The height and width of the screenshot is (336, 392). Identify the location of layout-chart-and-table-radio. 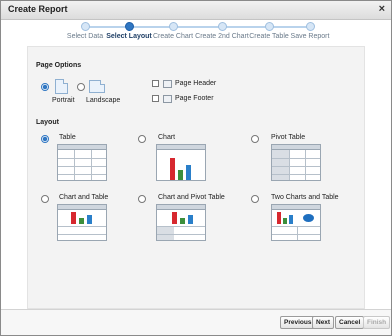
(45, 199).